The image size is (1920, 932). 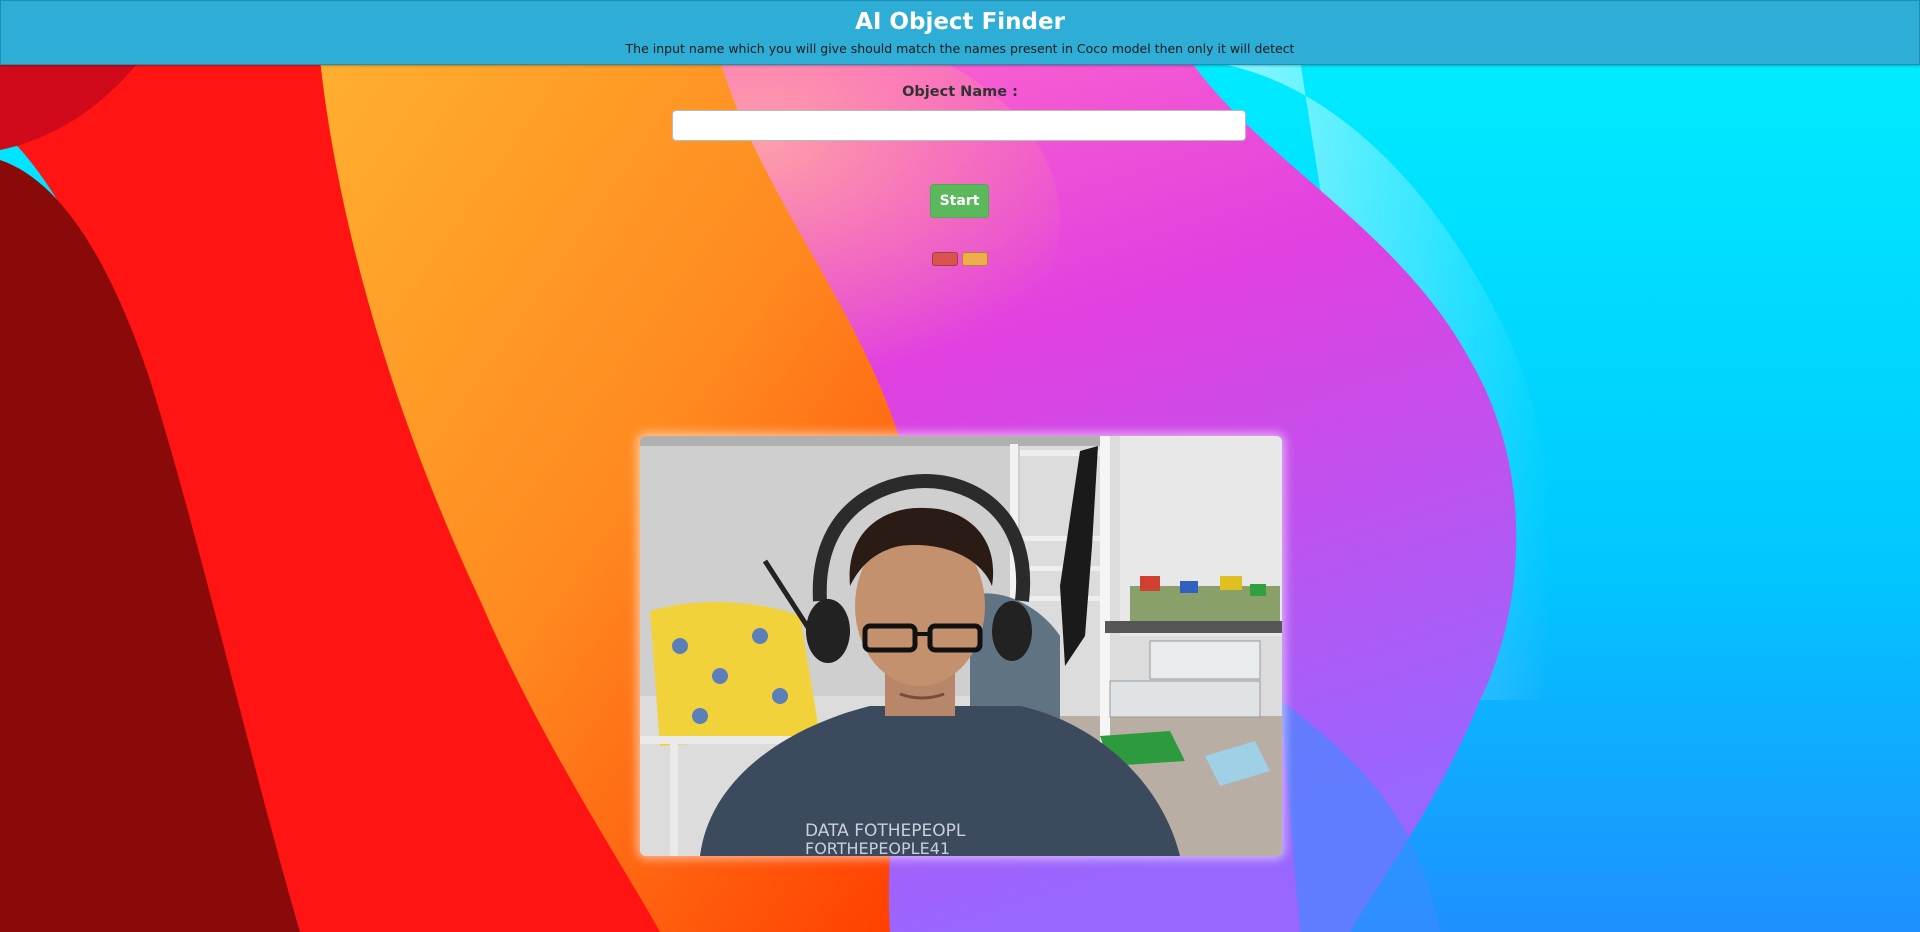 I want to click on shirt-text-line2: FORTHEPEOPLE41, so click(x=877, y=847).